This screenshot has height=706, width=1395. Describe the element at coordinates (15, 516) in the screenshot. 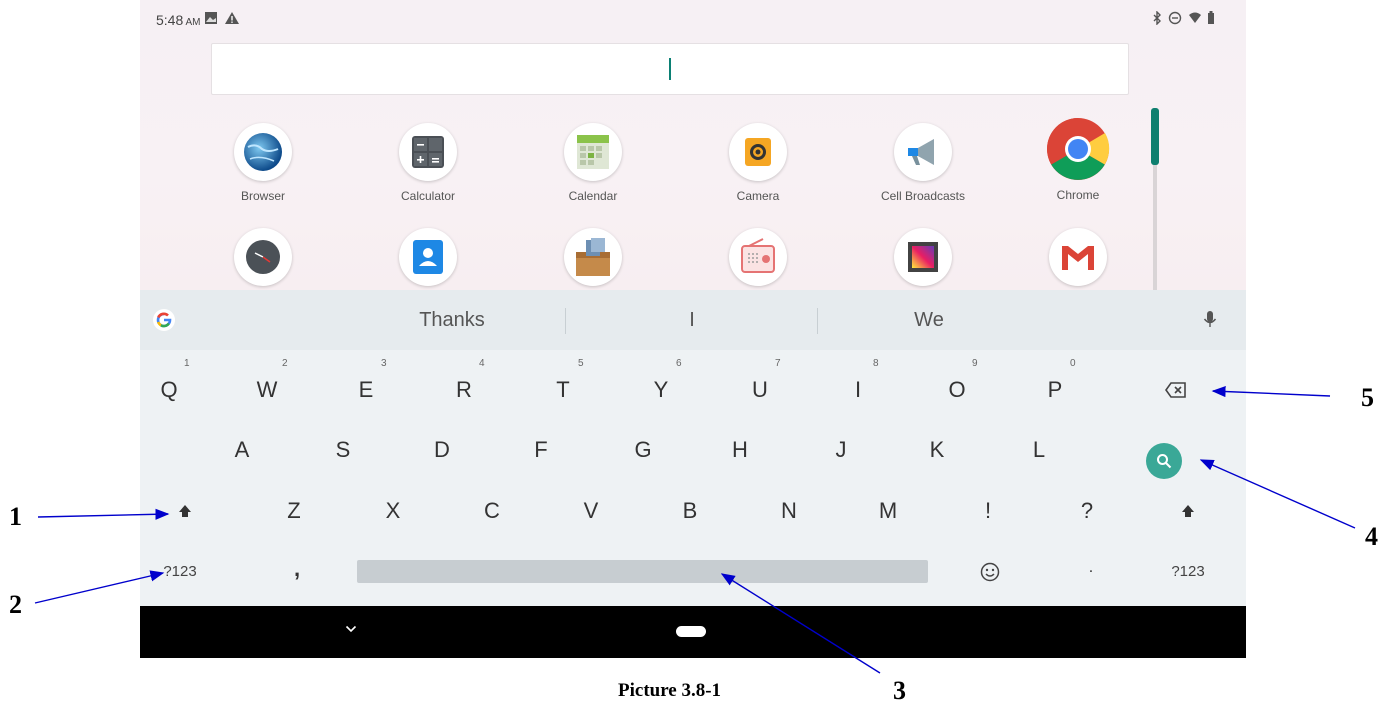

I see `callout-1: 1` at that location.